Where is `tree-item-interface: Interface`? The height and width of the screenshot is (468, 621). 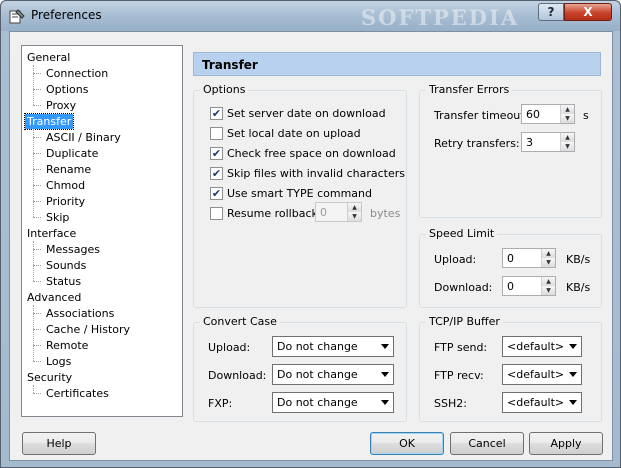 tree-item-interface: Interface is located at coordinates (51, 233).